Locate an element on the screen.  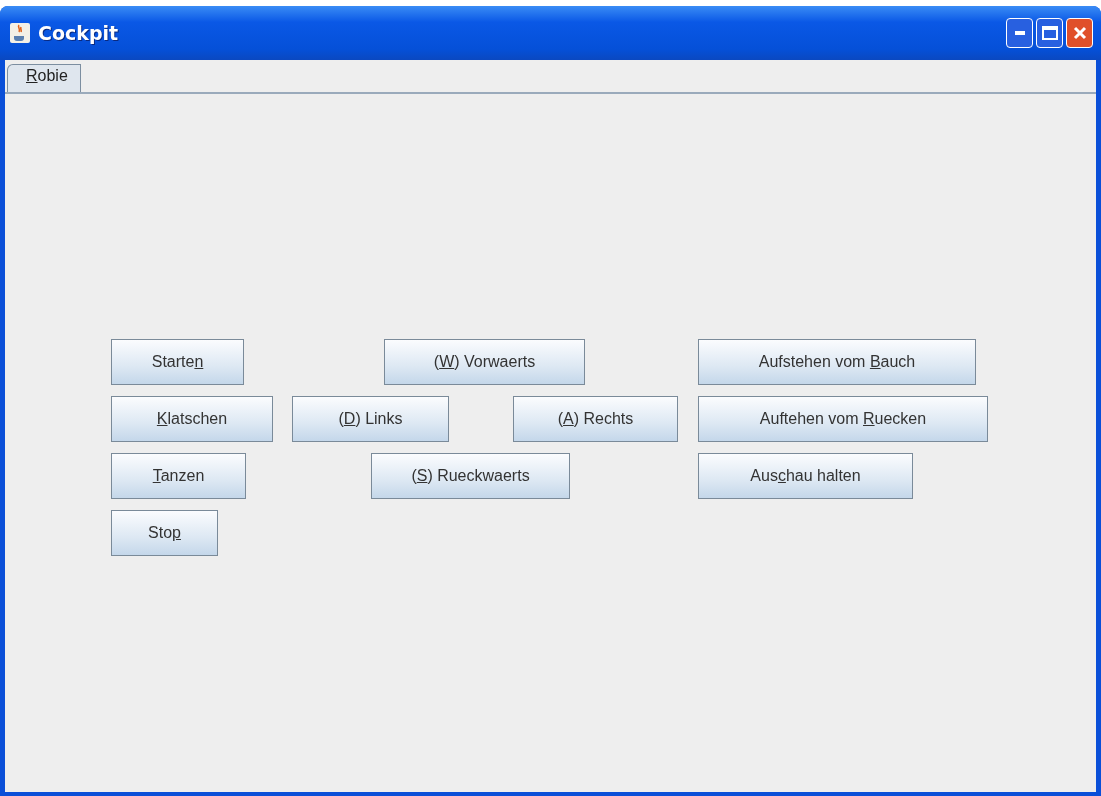
maximize-icon is located at coordinates (1049, 33).